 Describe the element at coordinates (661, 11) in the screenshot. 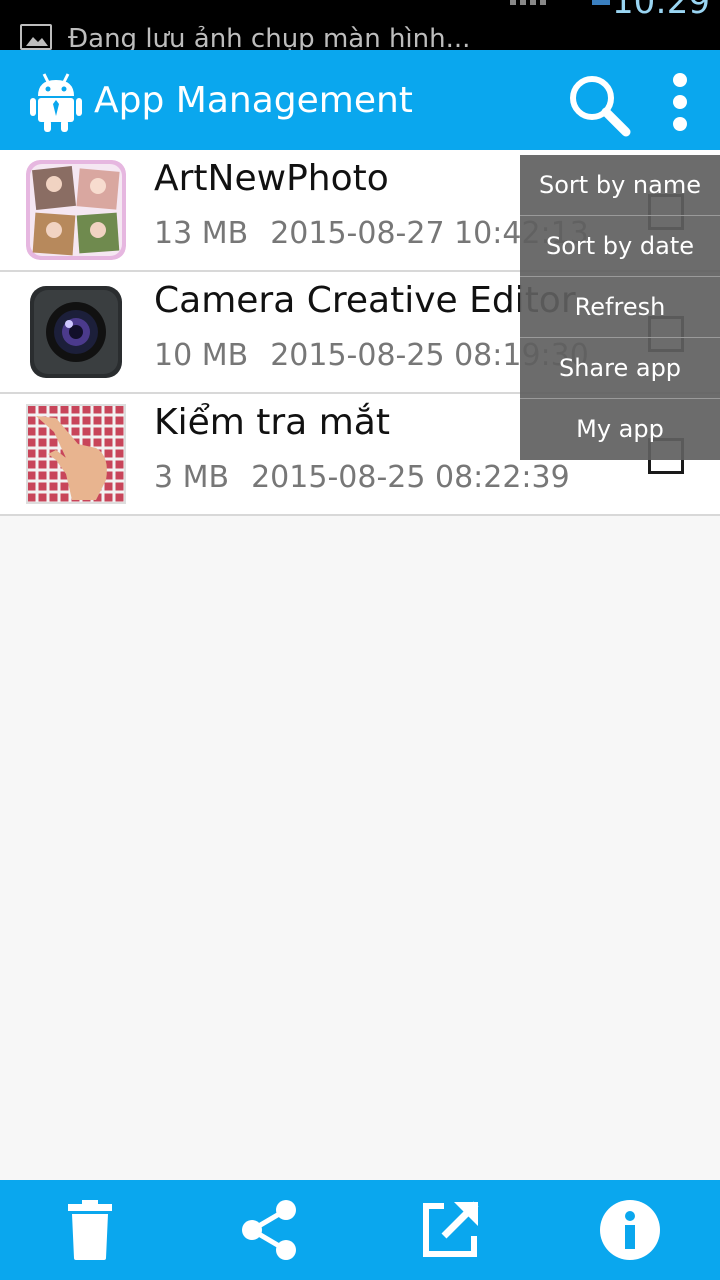

I see `clock: 10:29` at that location.